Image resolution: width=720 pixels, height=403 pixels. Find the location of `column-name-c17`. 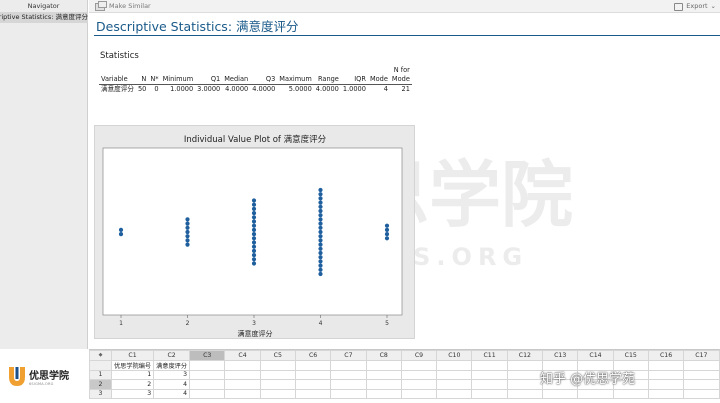

column-name-c17 is located at coordinates (701, 365).